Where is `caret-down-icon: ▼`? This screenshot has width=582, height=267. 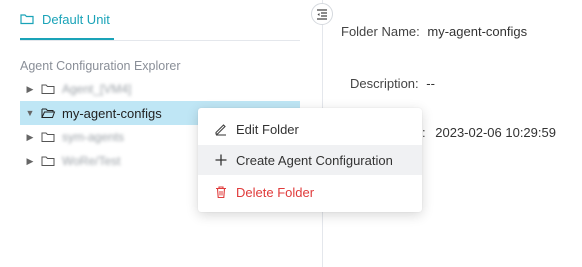 caret-down-icon: ▼ is located at coordinates (30, 113).